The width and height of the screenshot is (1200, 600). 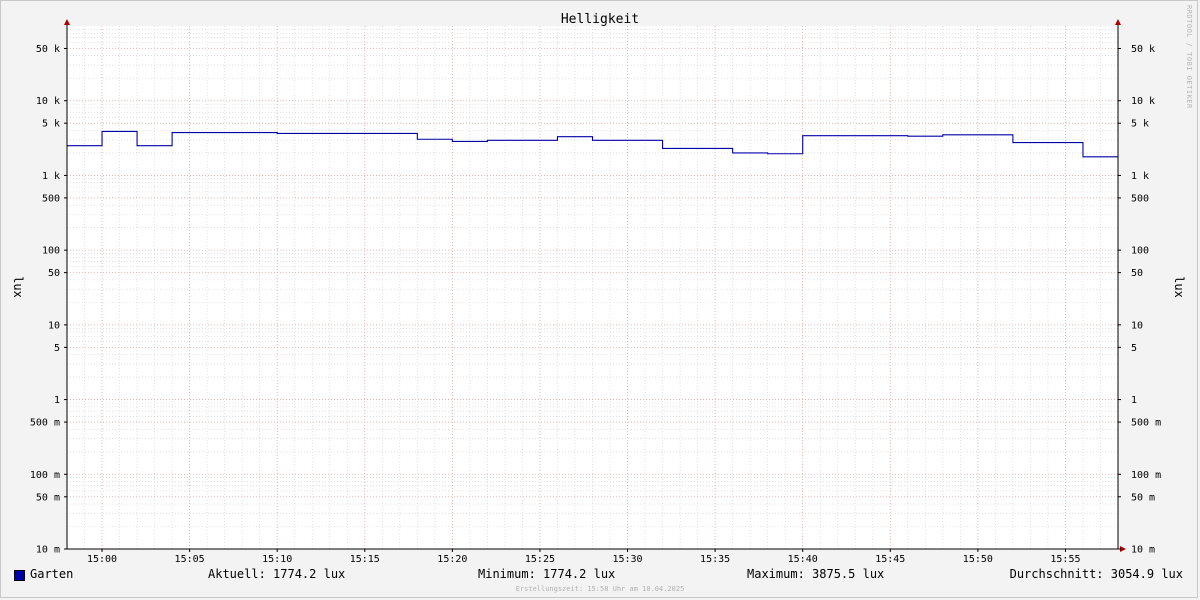 I want to click on y-tick-label-left: 10, so click(x=54, y=325).